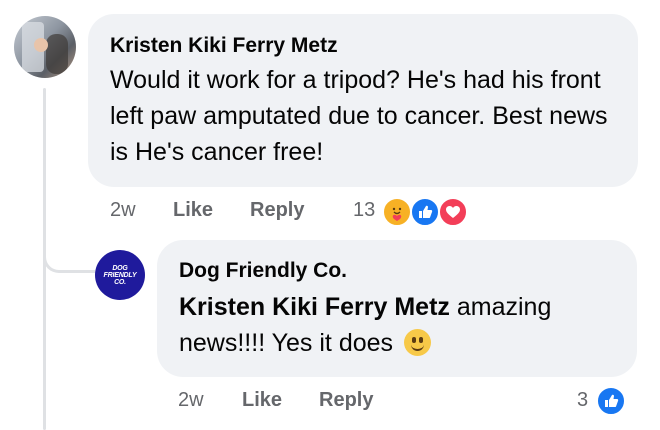  Describe the element at coordinates (123, 210) in the screenshot. I see `comment-timestamp: 2w` at that location.